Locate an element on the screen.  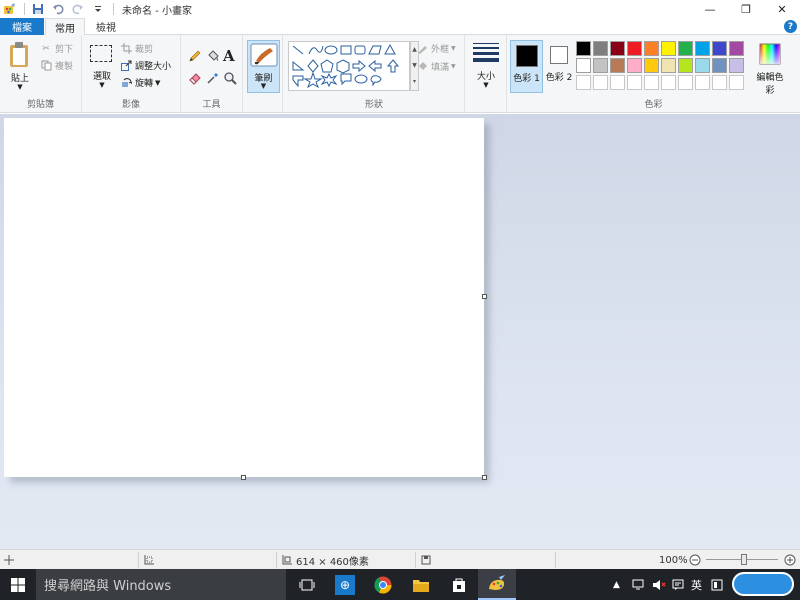
show-hidden-icons-button: ▲ is located at coordinates (616, 584).